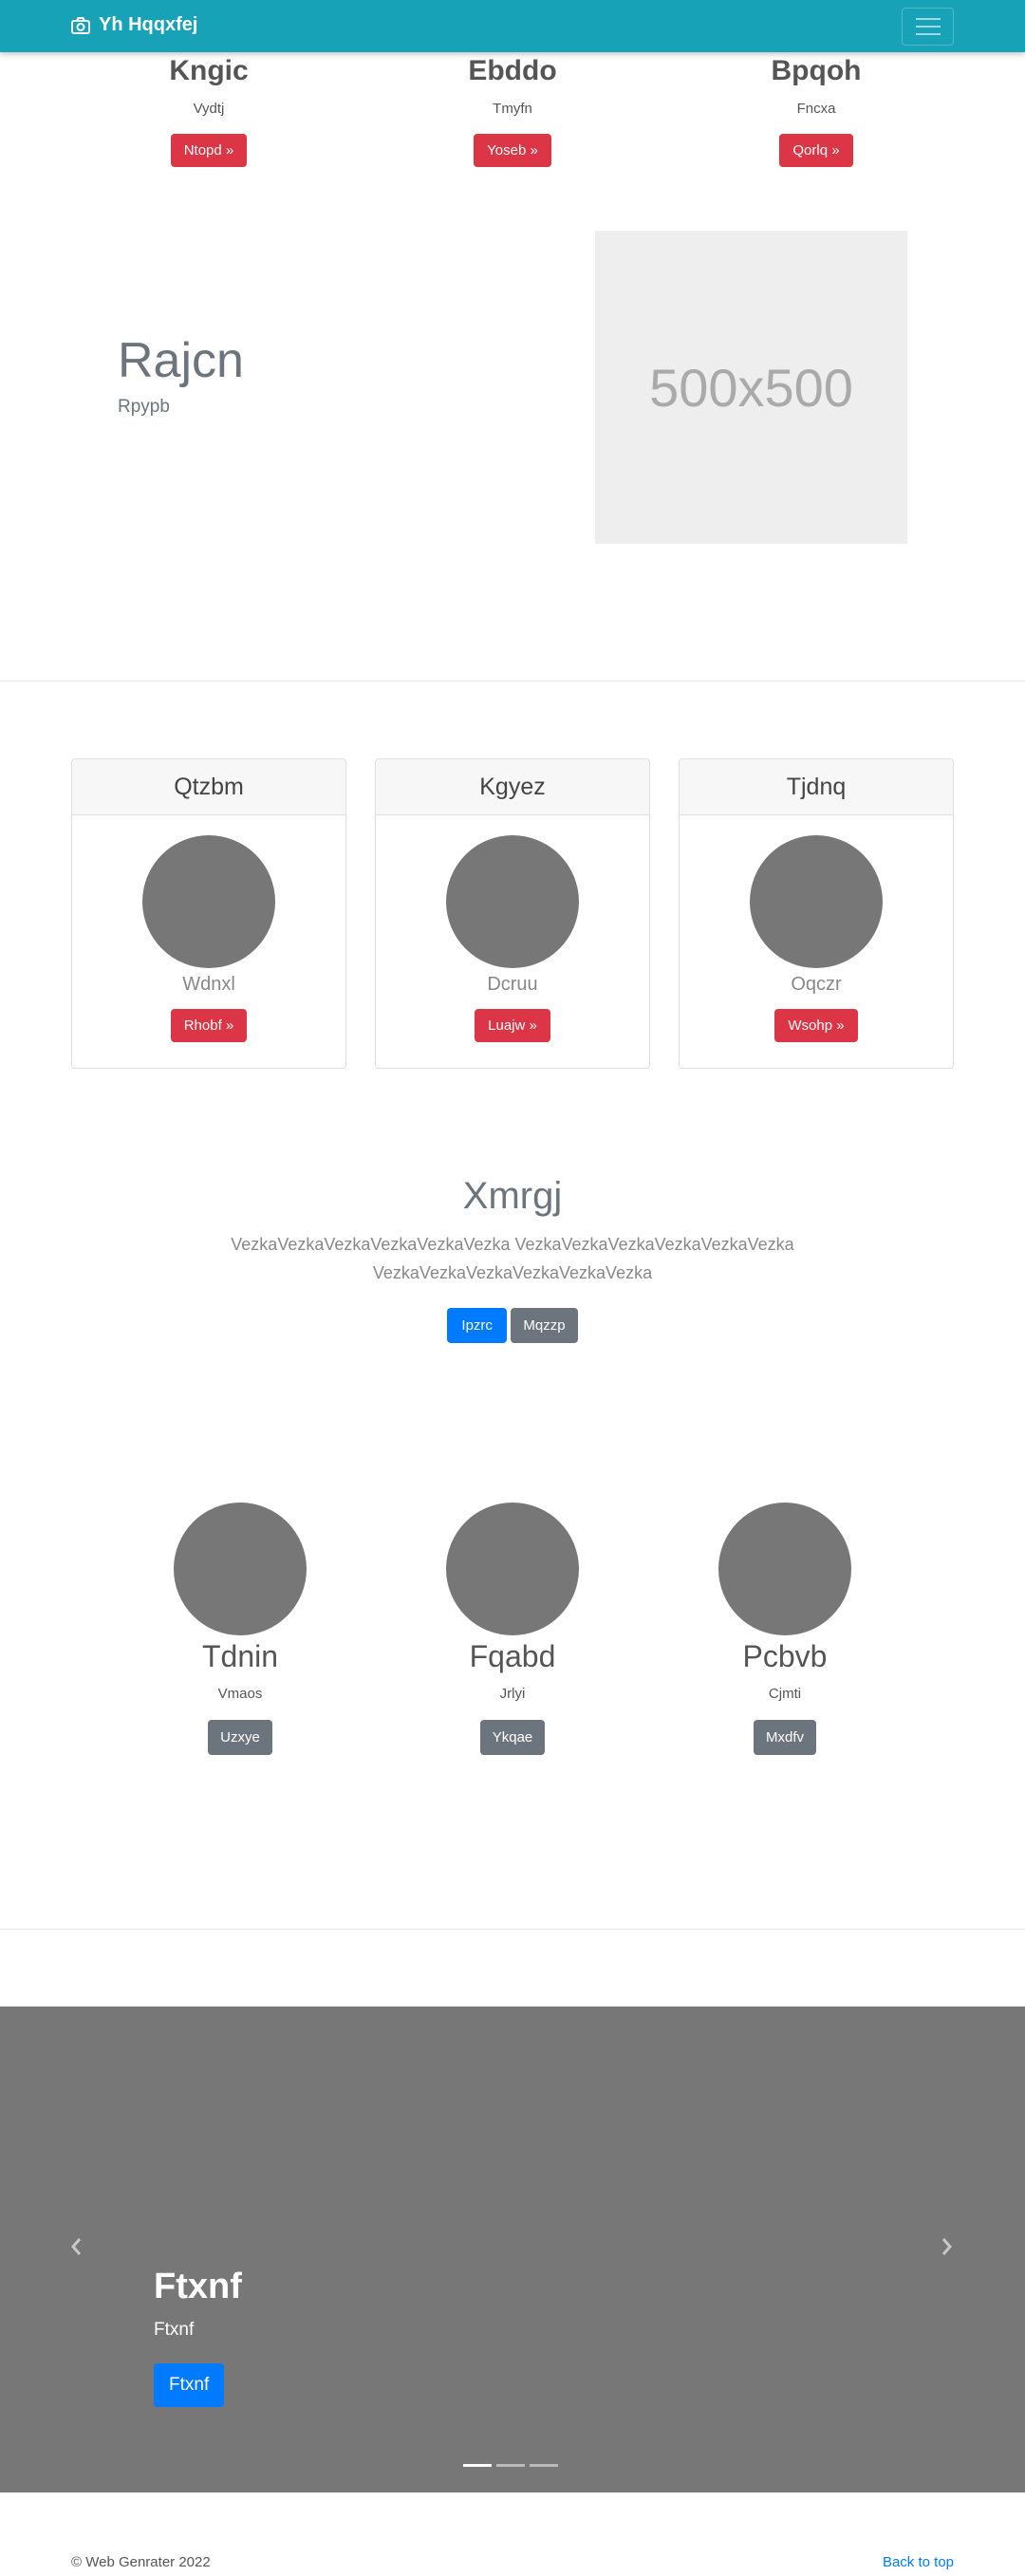 The width and height of the screenshot is (1025, 2576). What do you see at coordinates (785, 1694) in the screenshot?
I see `profile-subtitle: Cjmti` at bounding box center [785, 1694].